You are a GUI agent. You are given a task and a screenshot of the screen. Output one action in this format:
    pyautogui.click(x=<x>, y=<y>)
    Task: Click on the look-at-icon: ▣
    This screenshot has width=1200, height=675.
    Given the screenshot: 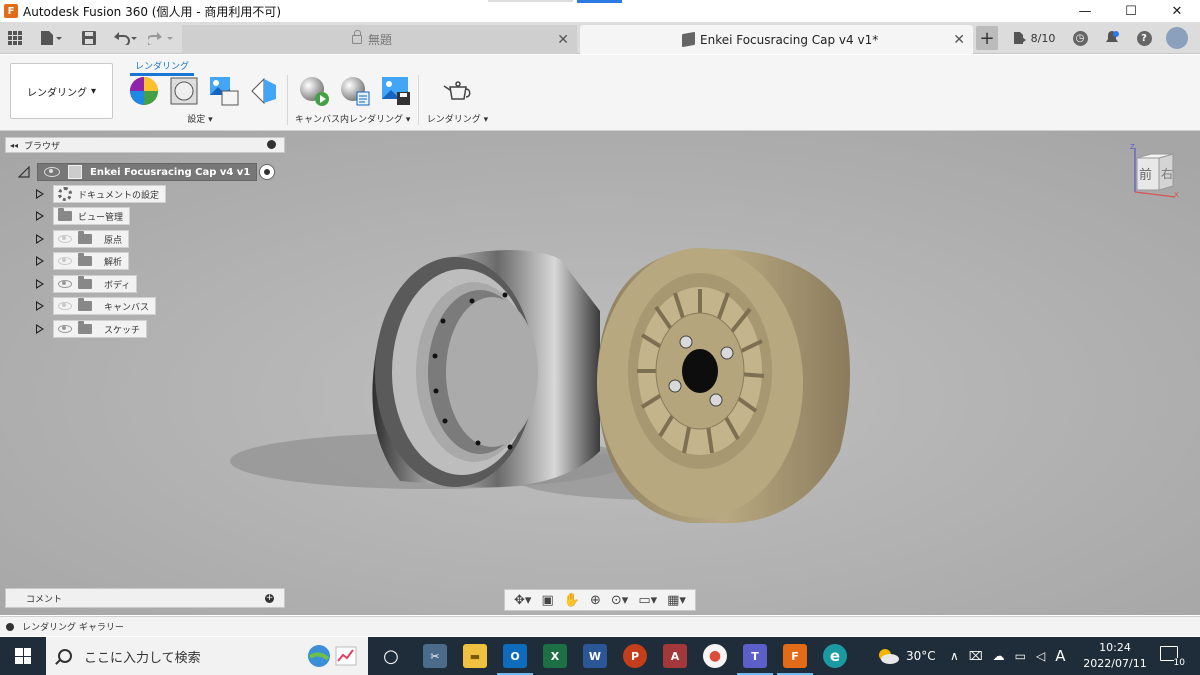 What is the action you would take?
    pyautogui.click(x=547, y=600)
    